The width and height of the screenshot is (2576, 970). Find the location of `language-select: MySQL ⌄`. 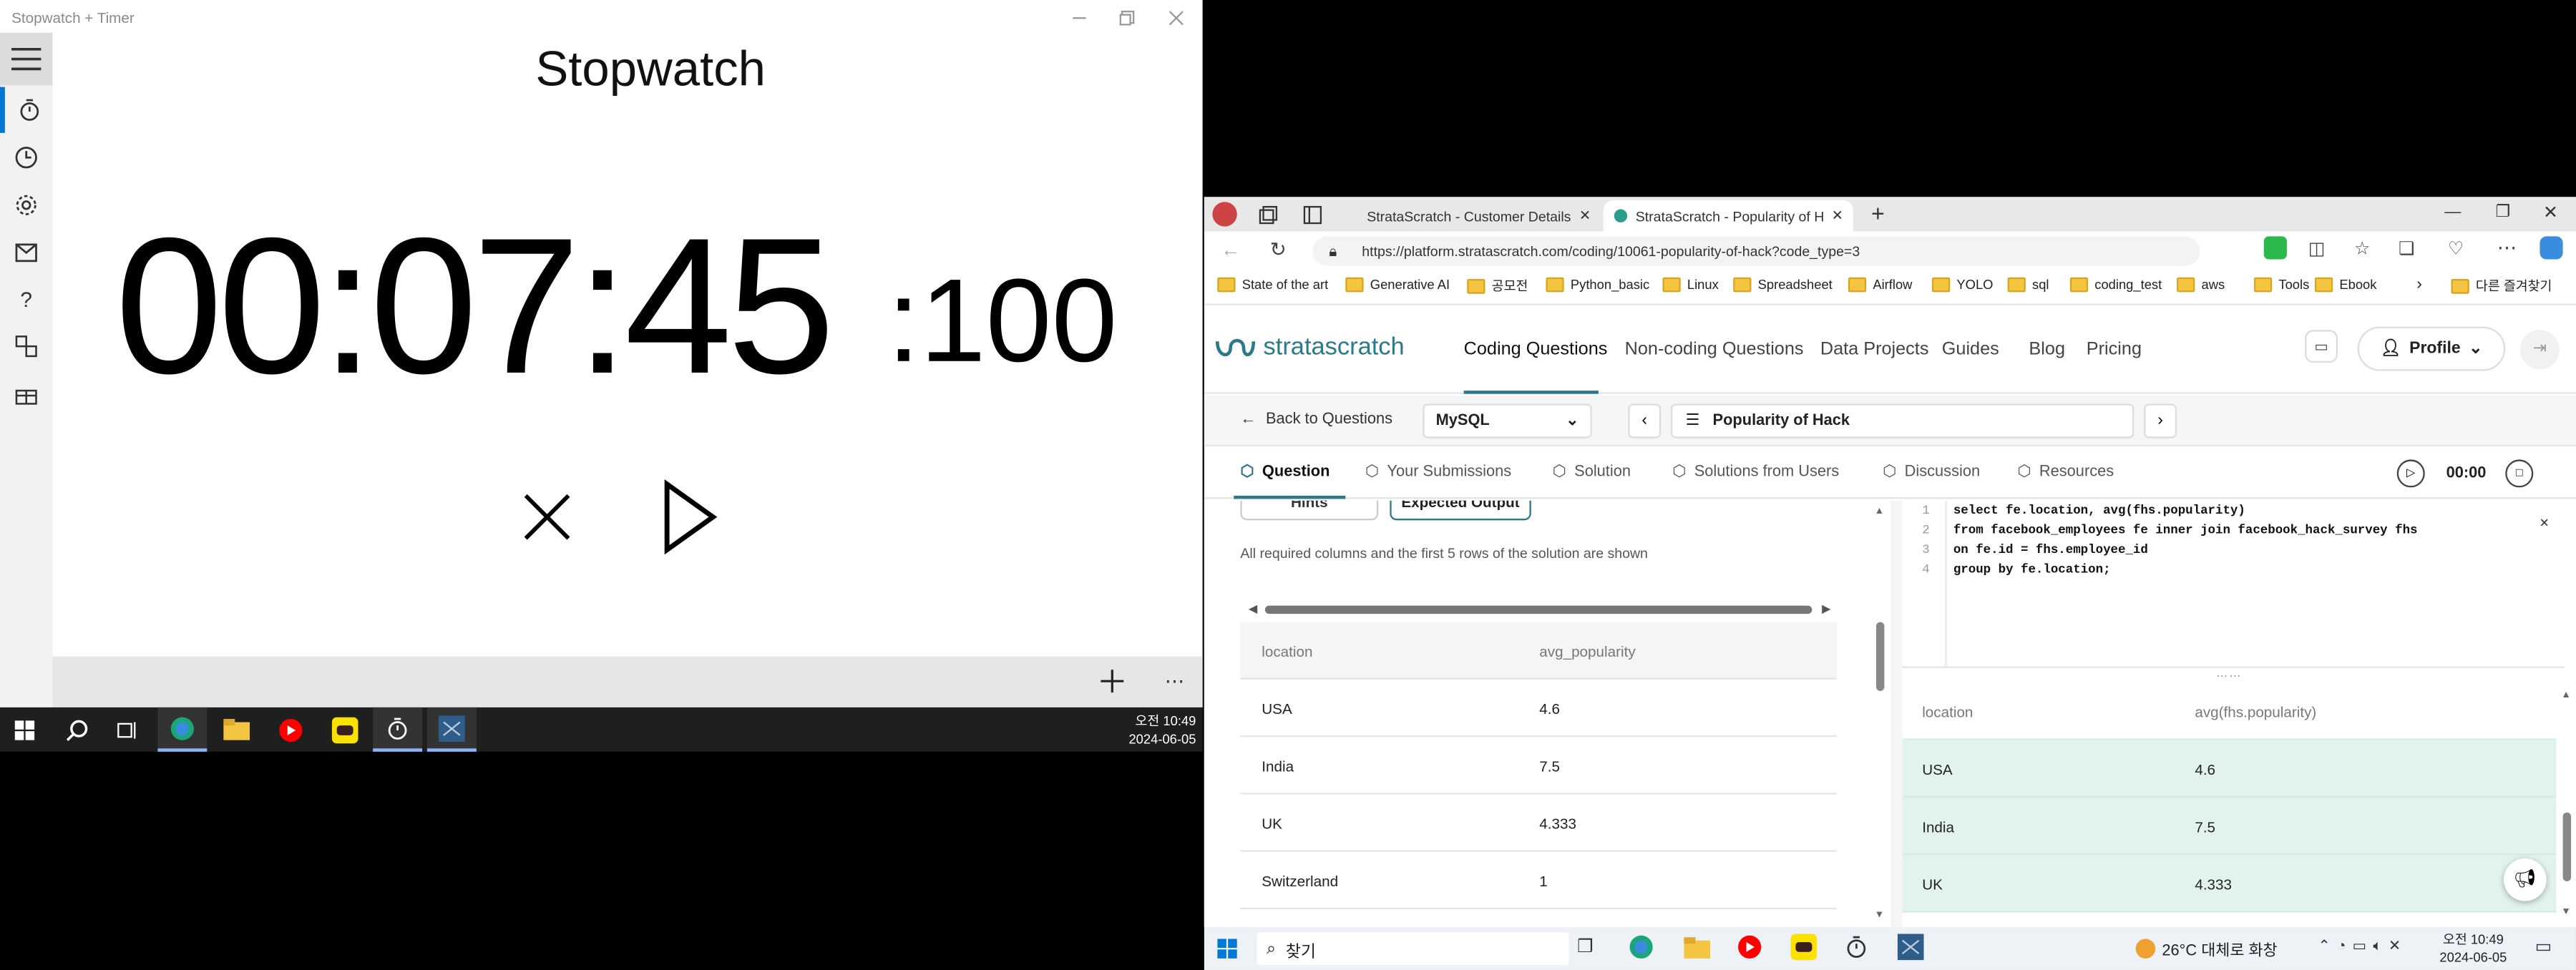

language-select: MySQL ⌄ is located at coordinates (1507, 421).